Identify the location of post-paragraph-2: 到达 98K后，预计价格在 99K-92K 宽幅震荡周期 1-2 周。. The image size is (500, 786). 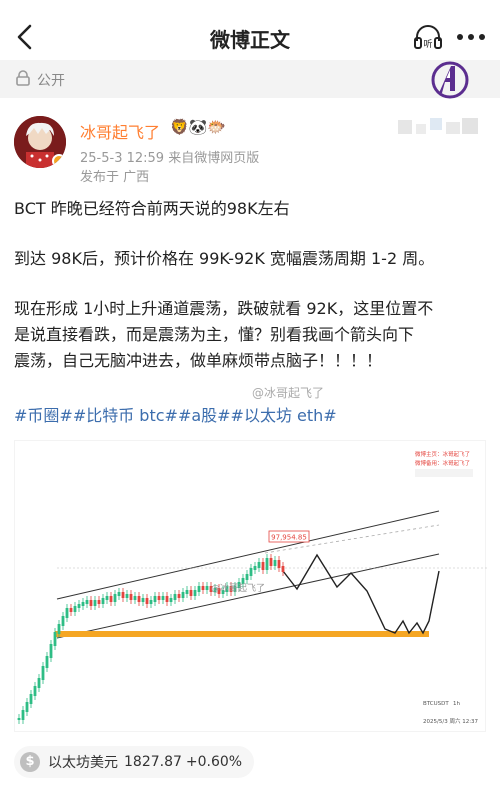
(224, 258).